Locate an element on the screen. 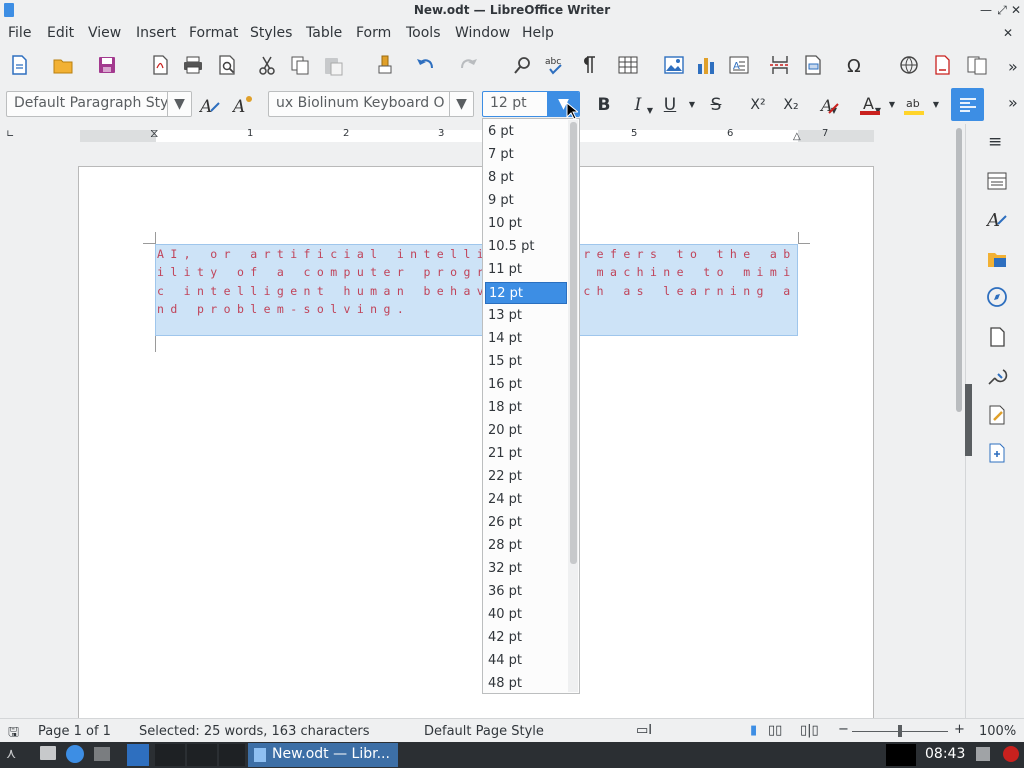 The width and height of the screenshot is (1024, 768). font-size-option: 11 pt is located at coordinates (526, 270).